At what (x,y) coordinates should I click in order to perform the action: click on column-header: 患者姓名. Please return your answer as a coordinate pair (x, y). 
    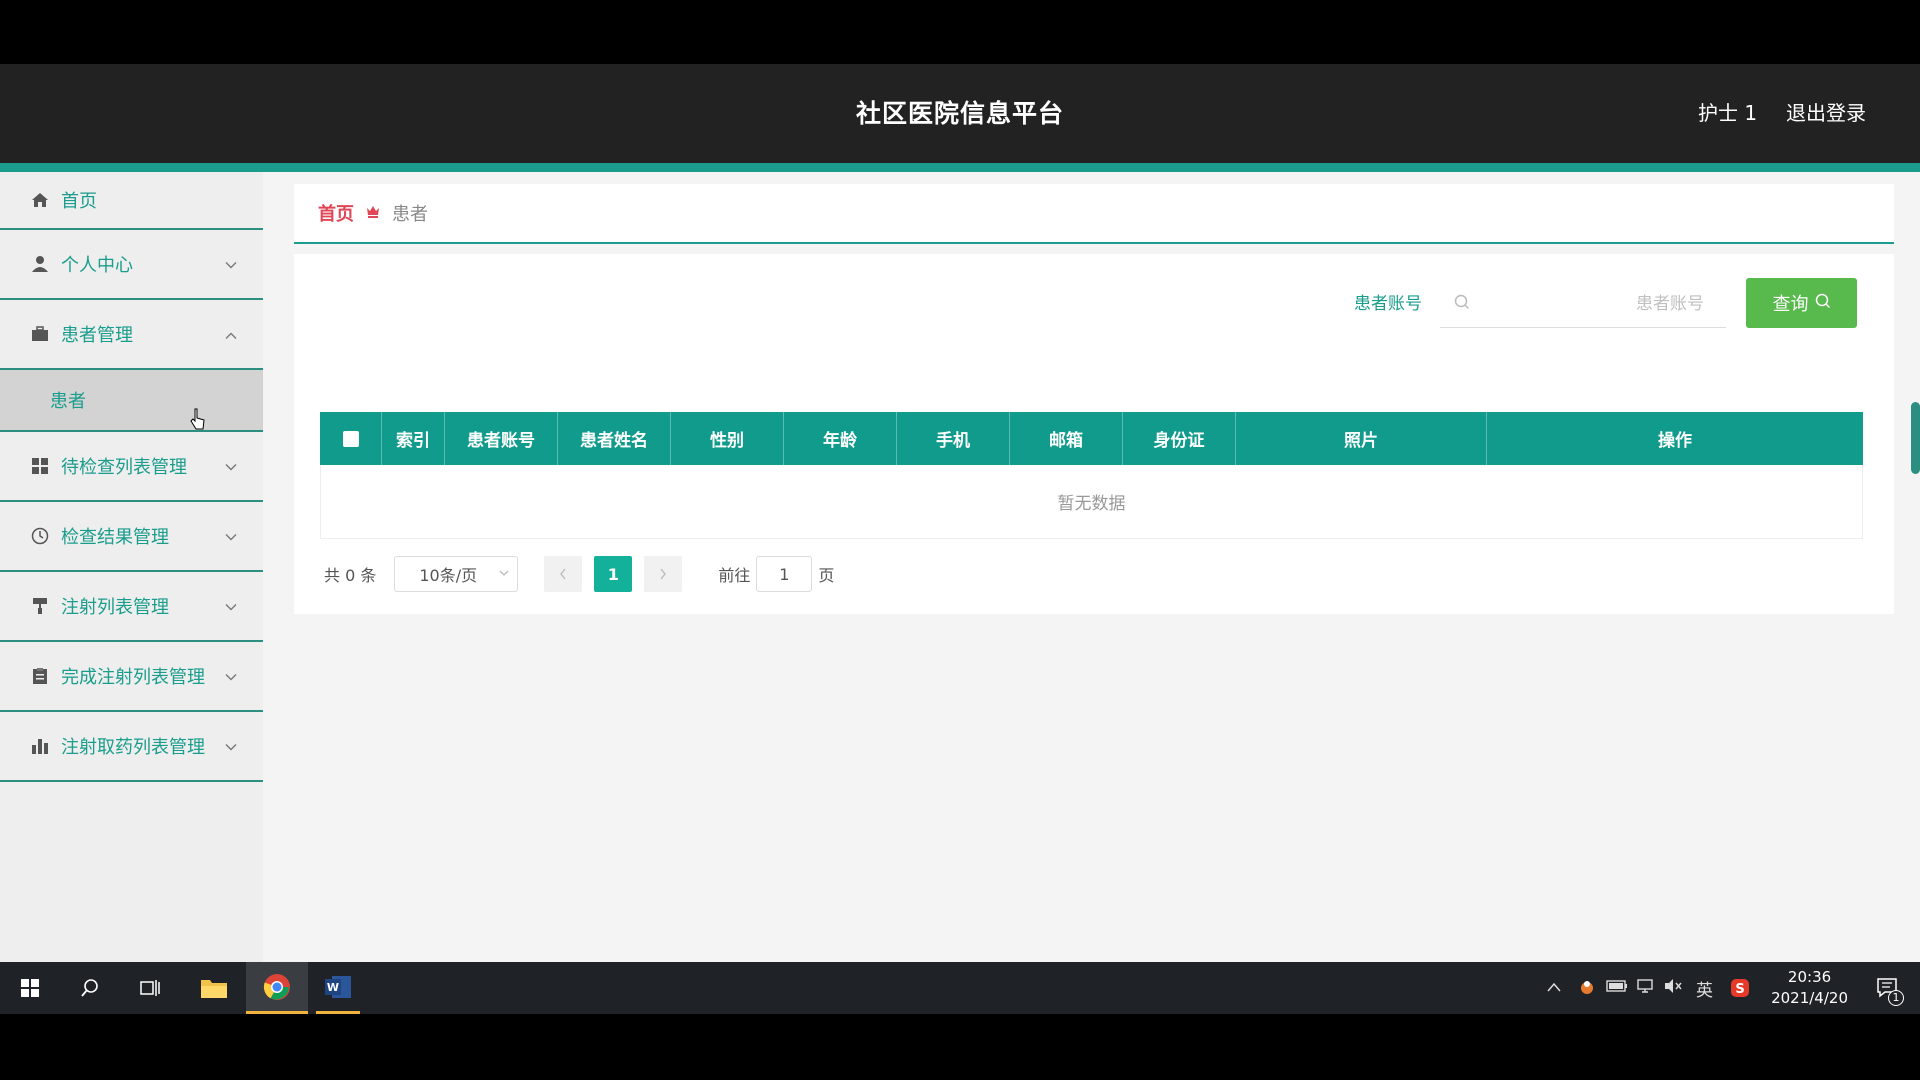
    Looking at the image, I should click on (614, 438).